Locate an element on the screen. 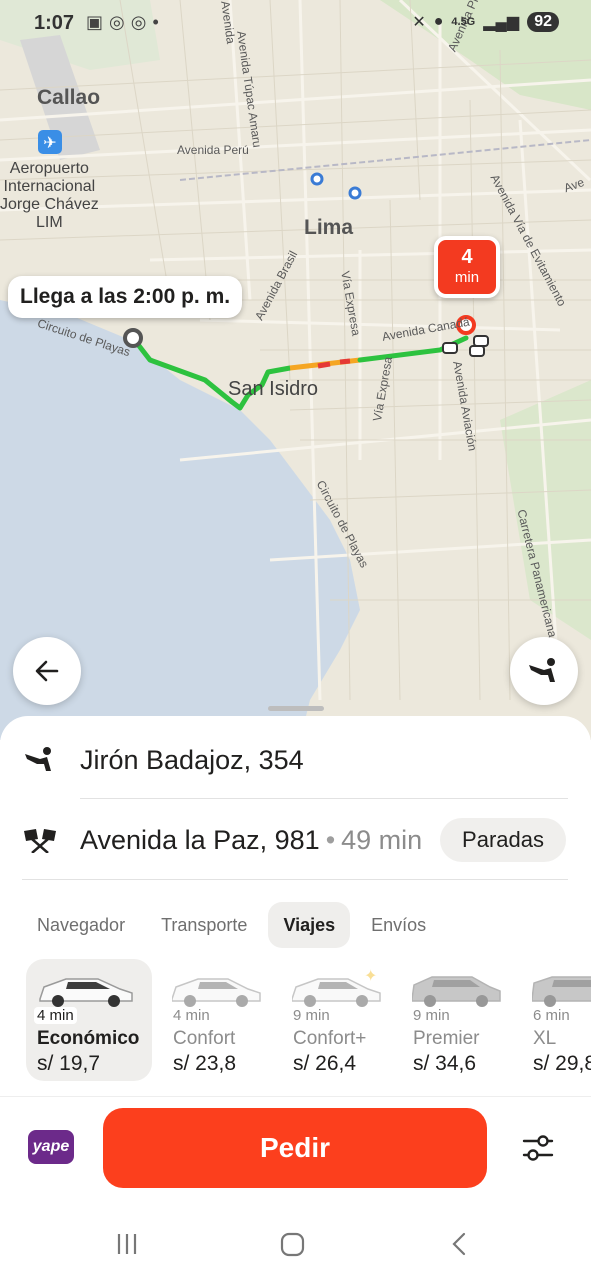 The height and width of the screenshot is (1280, 591). back-nav-icon is located at coordinates (459, 1244).